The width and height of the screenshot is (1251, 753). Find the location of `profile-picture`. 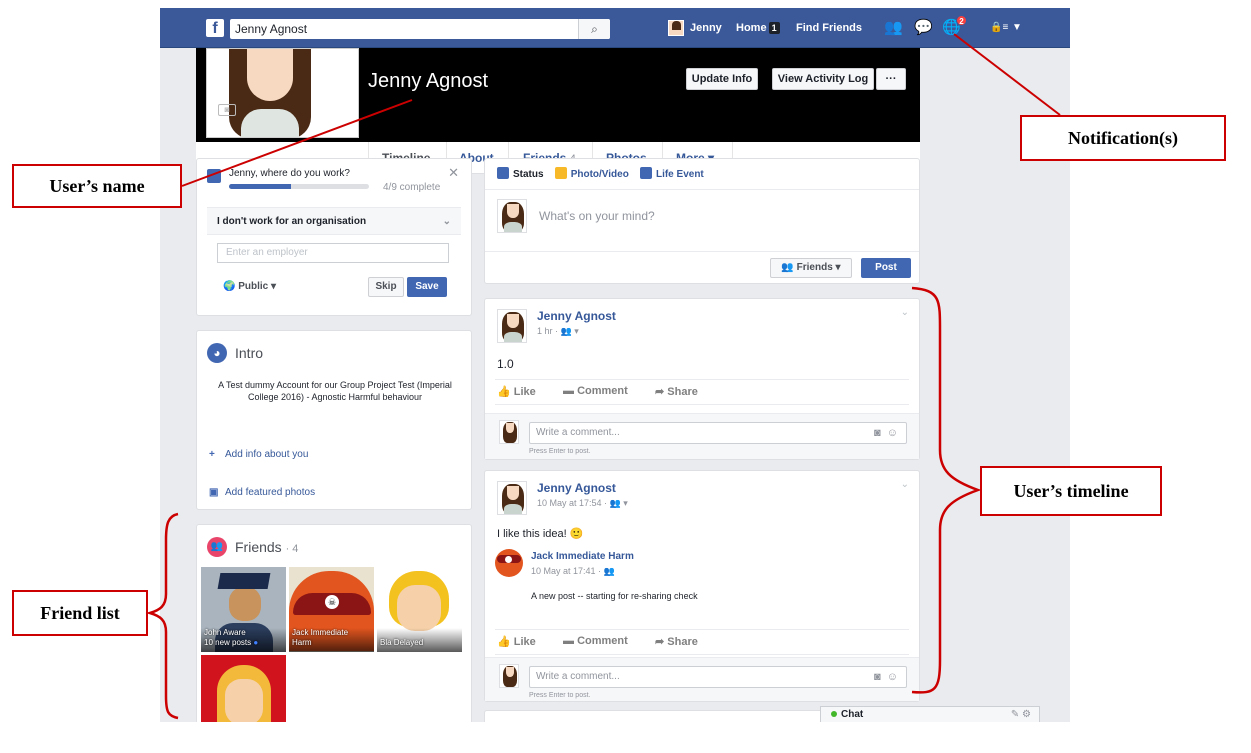

profile-picture is located at coordinates (282, 93).